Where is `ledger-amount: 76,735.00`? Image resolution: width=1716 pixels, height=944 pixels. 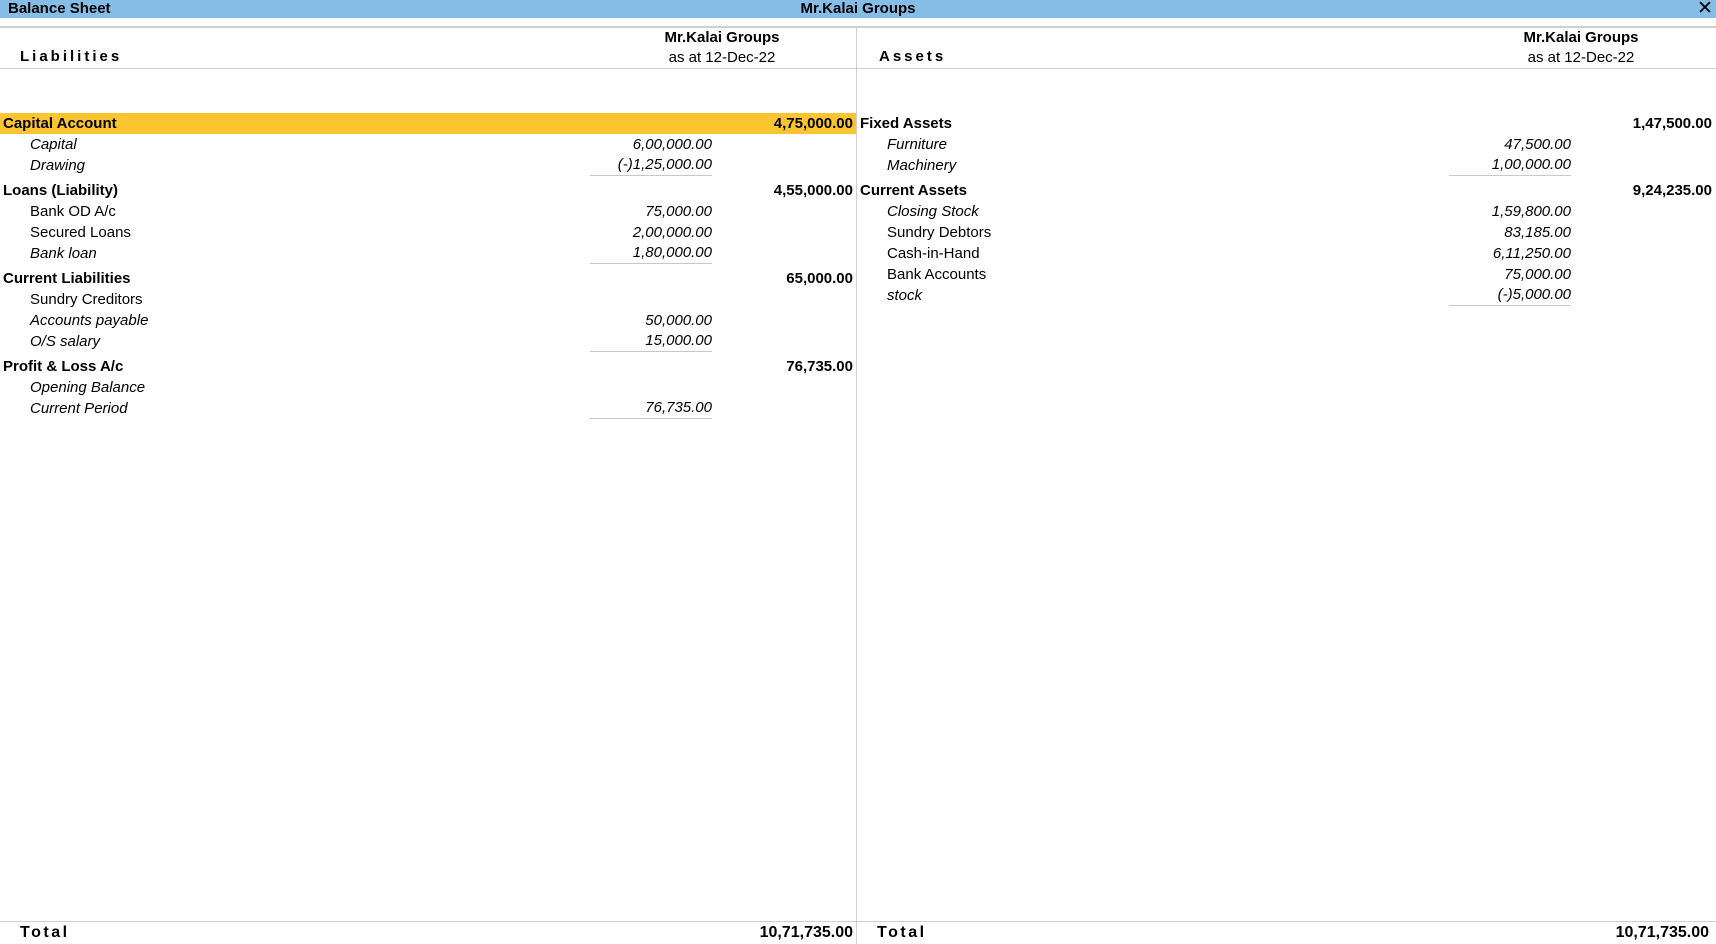
ledger-amount: 76,735.00 is located at coordinates (651, 408).